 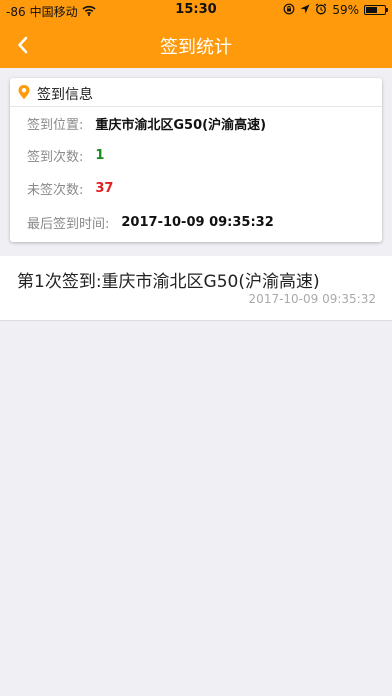 I want to click on navigation-bar: 签到统计, so click(x=196, y=45).